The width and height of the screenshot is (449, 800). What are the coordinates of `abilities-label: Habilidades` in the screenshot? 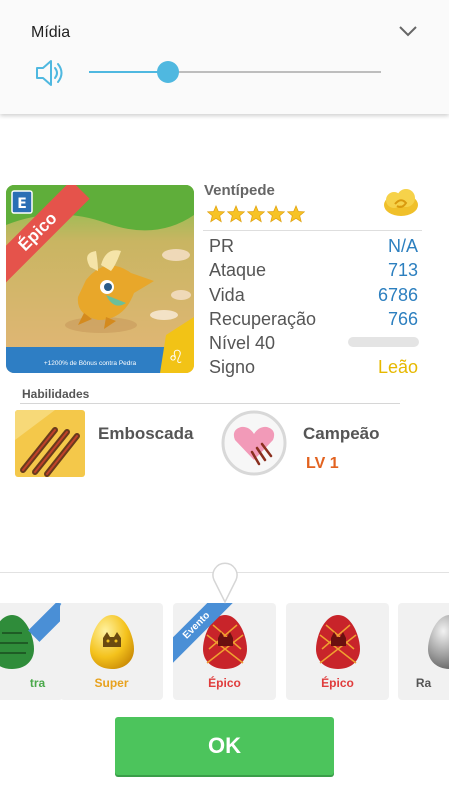 It's located at (56, 394).